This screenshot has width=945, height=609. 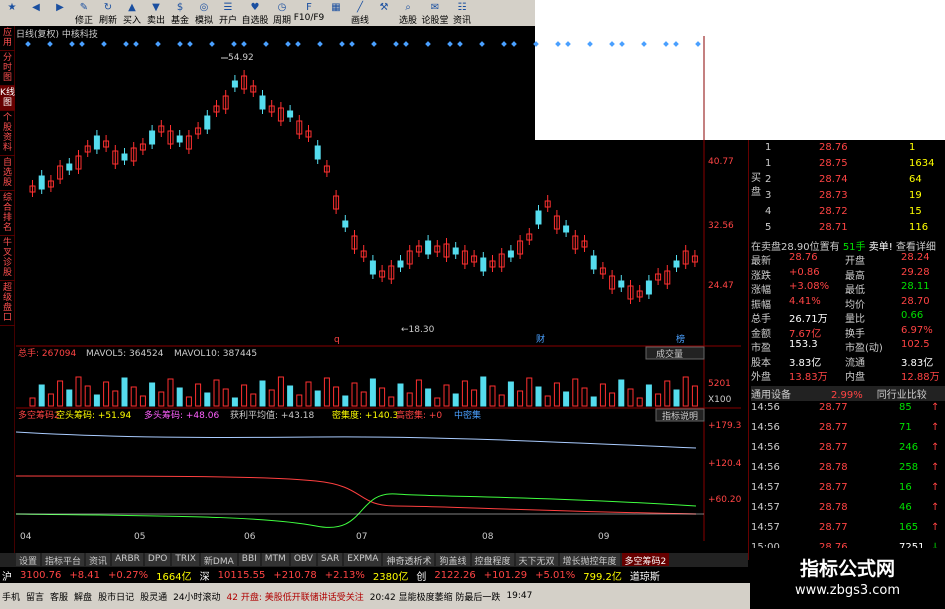 What do you see at coordinates (153, 596) in the screenshot?
I see `news-bar-button: 股灵通` at bounding box center [153, 596].